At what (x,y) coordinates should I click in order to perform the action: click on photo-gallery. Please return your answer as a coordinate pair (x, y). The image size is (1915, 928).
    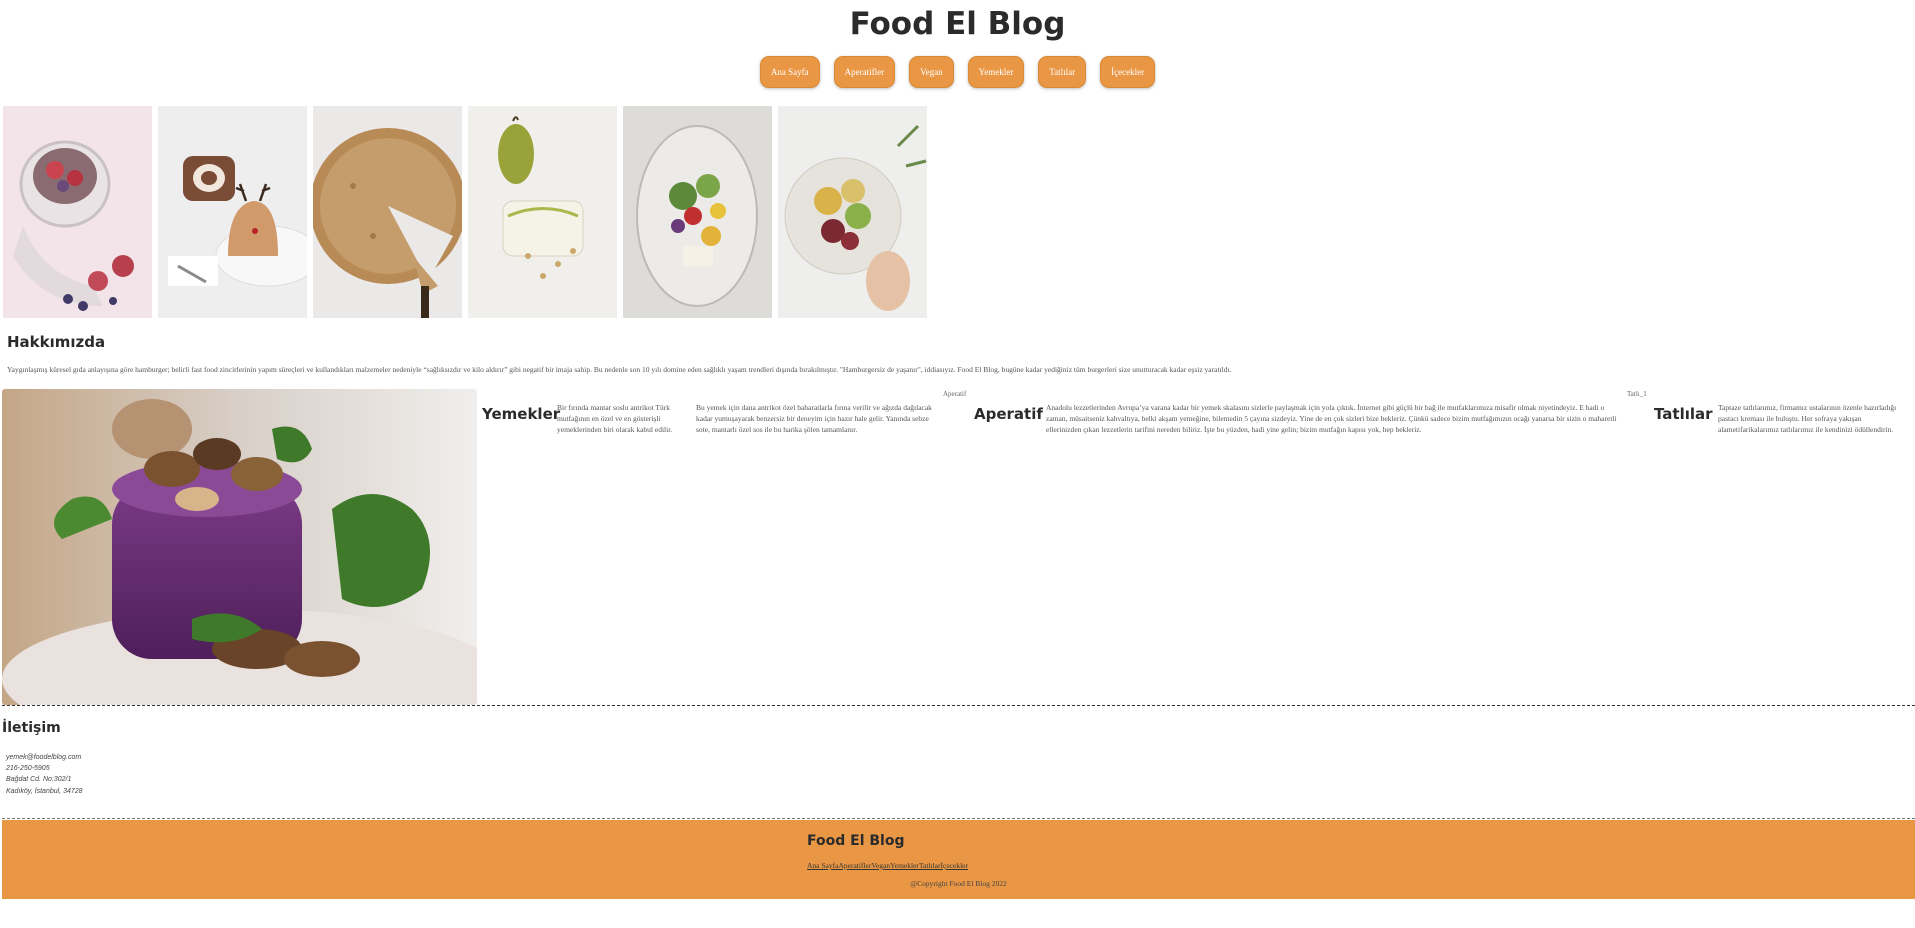
    Looking at the image, I should click on (465, 212).